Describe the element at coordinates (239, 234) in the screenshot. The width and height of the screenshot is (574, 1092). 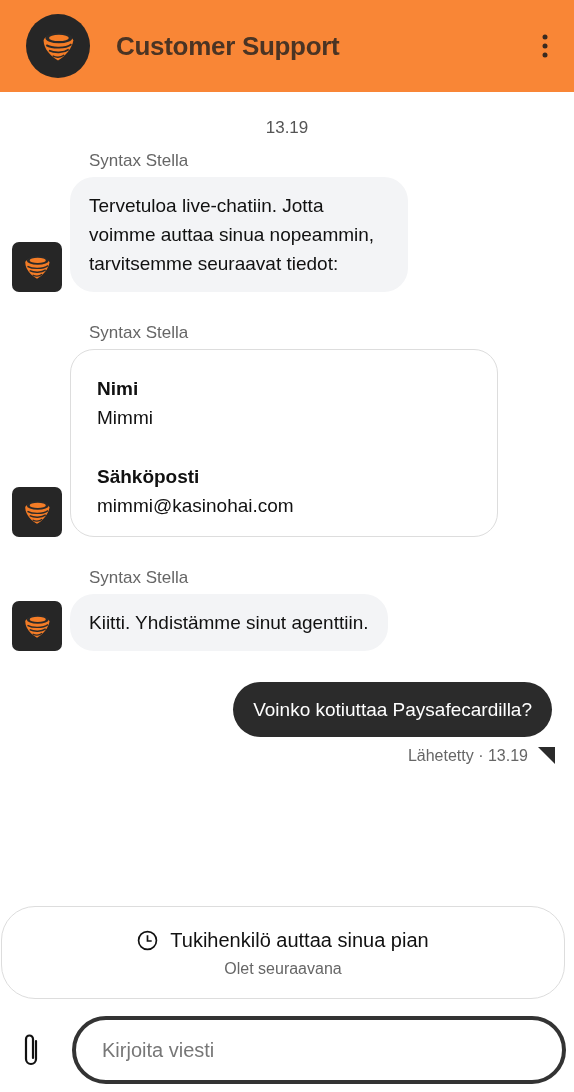
I see `message-bubble: Tervetuloa live-chatiin. Jotta voimme auttaa sinua nopeammin, tarvitsemme seuraavat tiedot:` at that location.